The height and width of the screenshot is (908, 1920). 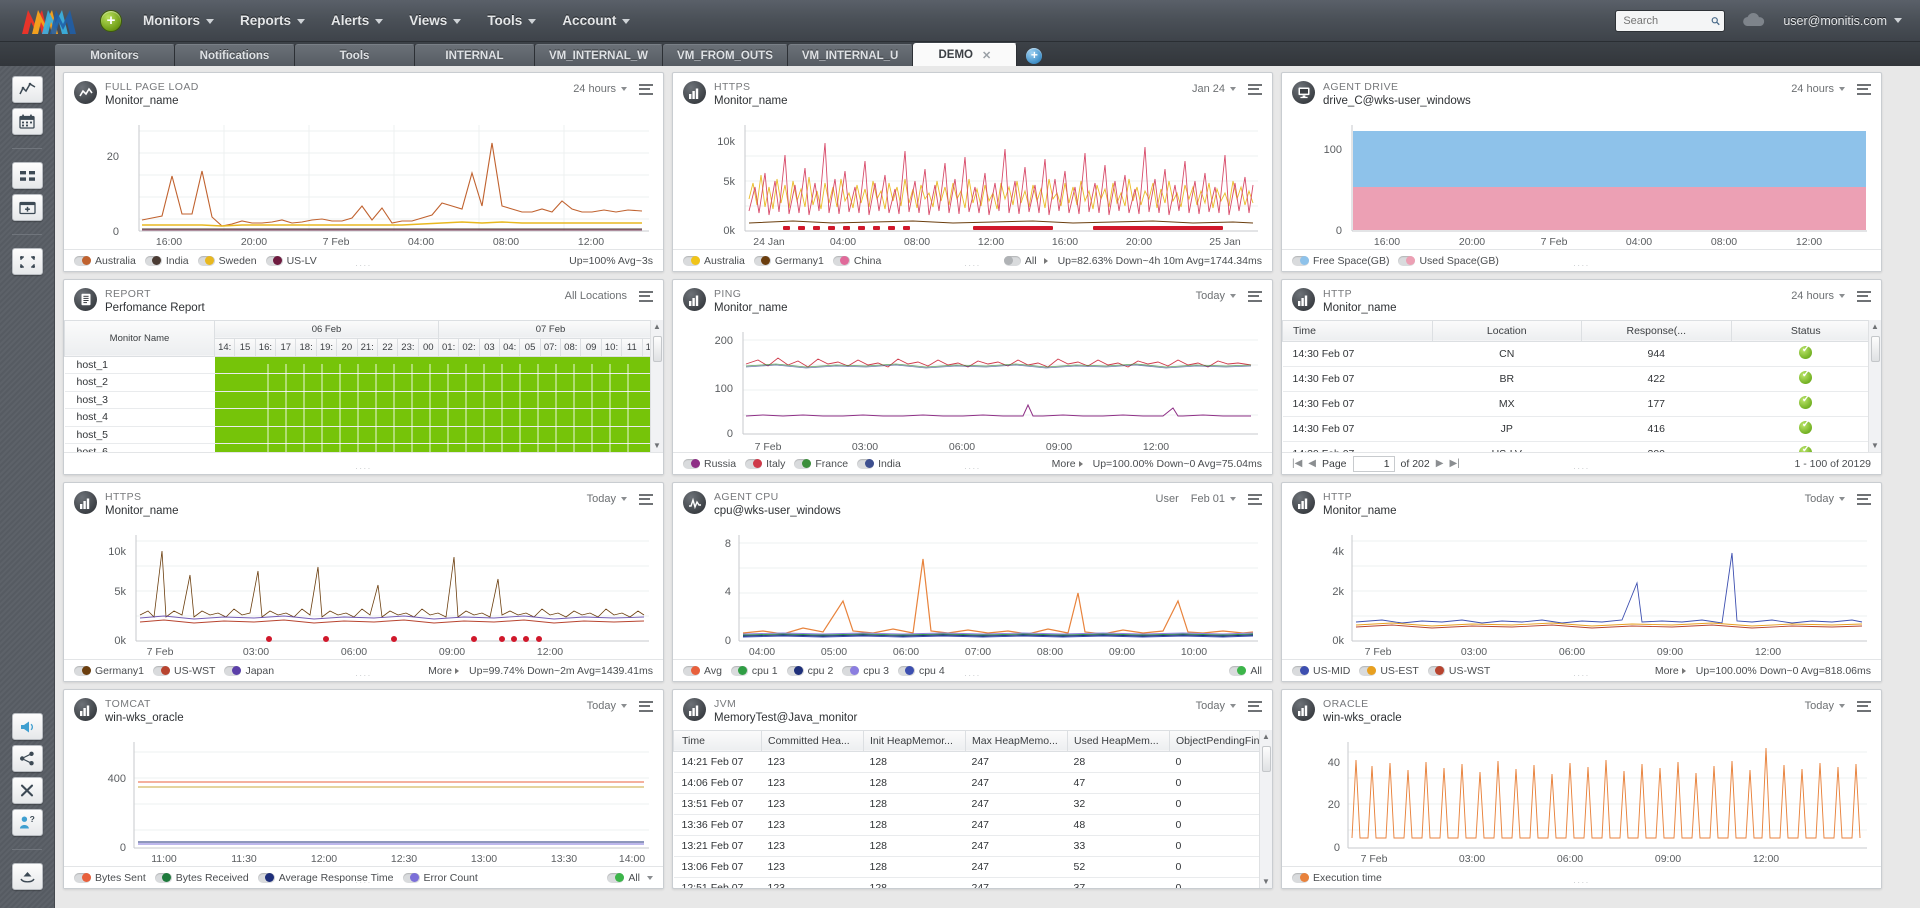 What do you see at coordinates (363, 447) in the screenshot?
I see `table-row: host_6` at bounding box center [363, 447].